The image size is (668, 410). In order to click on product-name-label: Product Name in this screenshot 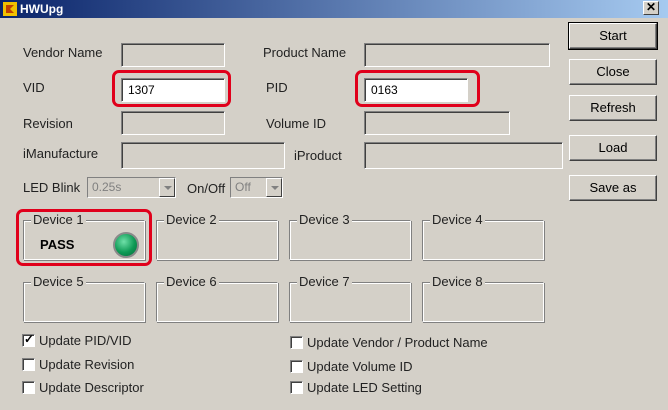, I will do `click(305, 52)`.